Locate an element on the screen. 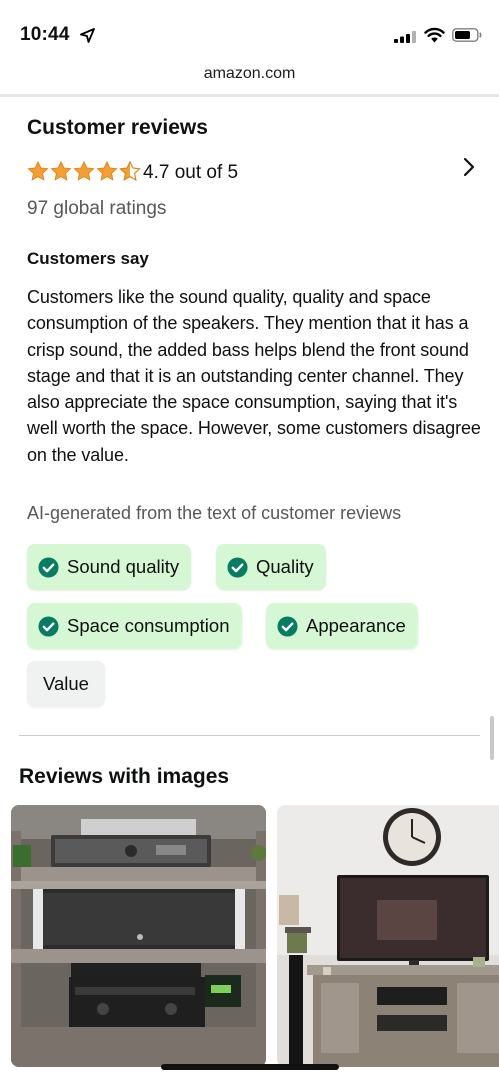  star-half-icon is located at coordinates (130, 171).